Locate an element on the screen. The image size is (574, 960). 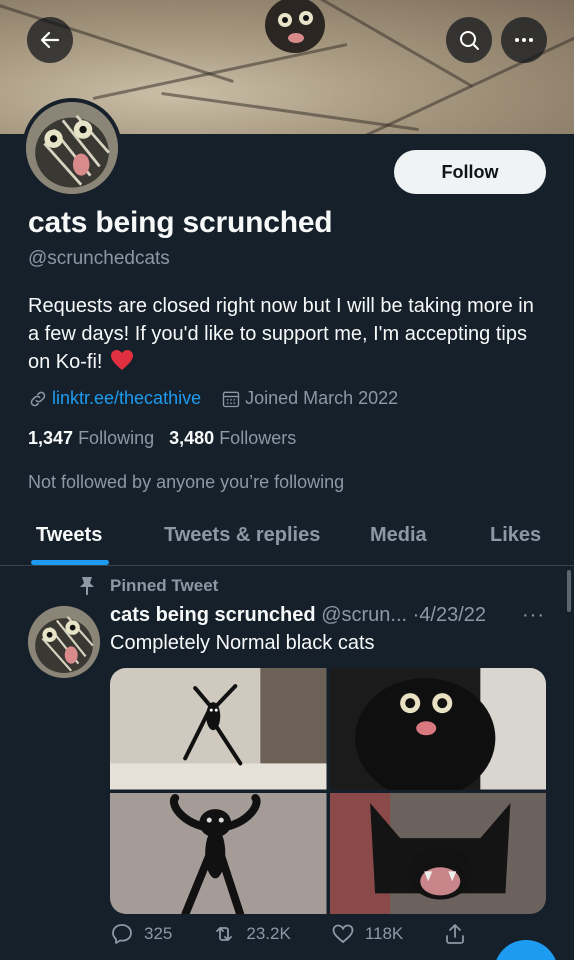
tab-tweets: Tweets is located at coordinates (69, 535).